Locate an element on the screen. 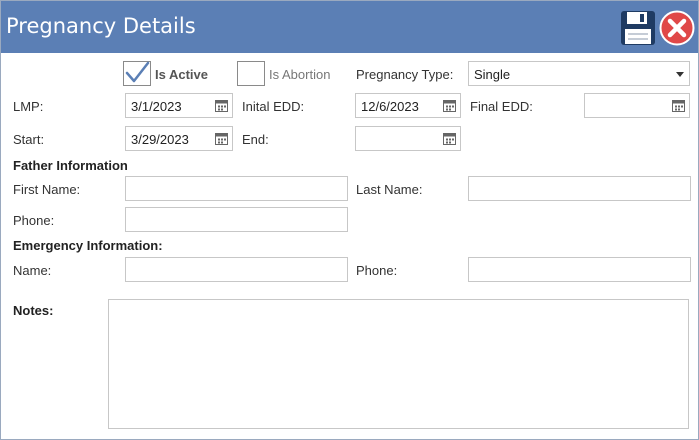 The height and width of the screenshot is (440, 699). window-title: Pregnancy Details is located at coordinates (101, 26).